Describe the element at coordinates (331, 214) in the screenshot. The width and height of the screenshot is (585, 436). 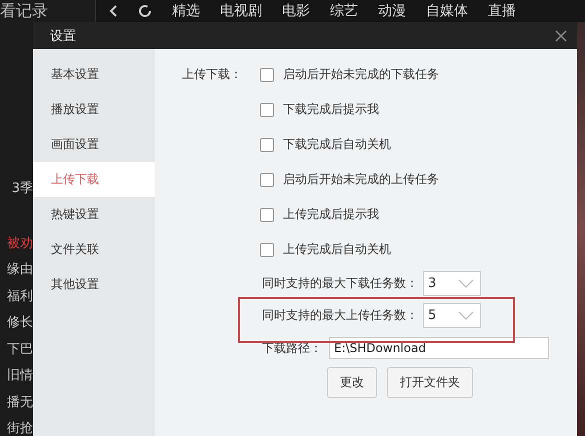
I see `checkbox-label: 上传完成后提示我` at that location.